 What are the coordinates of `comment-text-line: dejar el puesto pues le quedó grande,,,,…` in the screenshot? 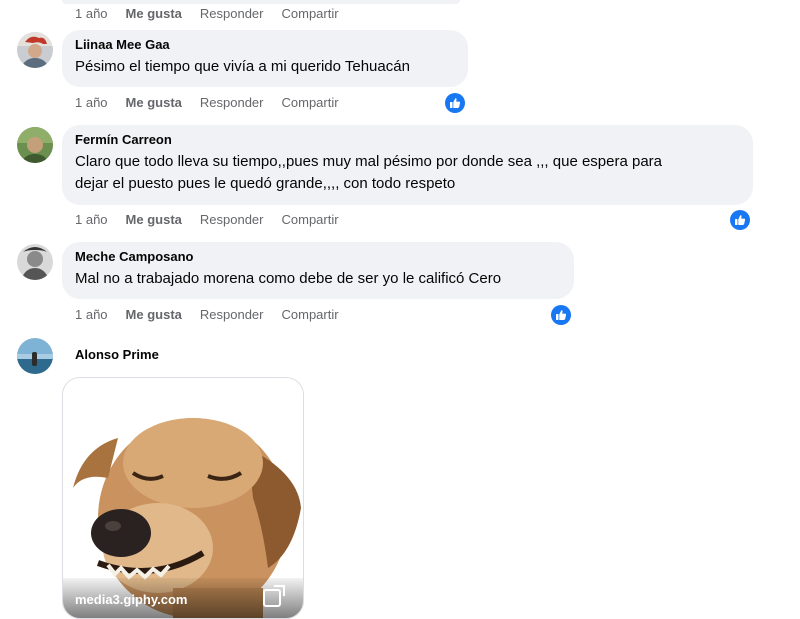 It's located at (265, 183).